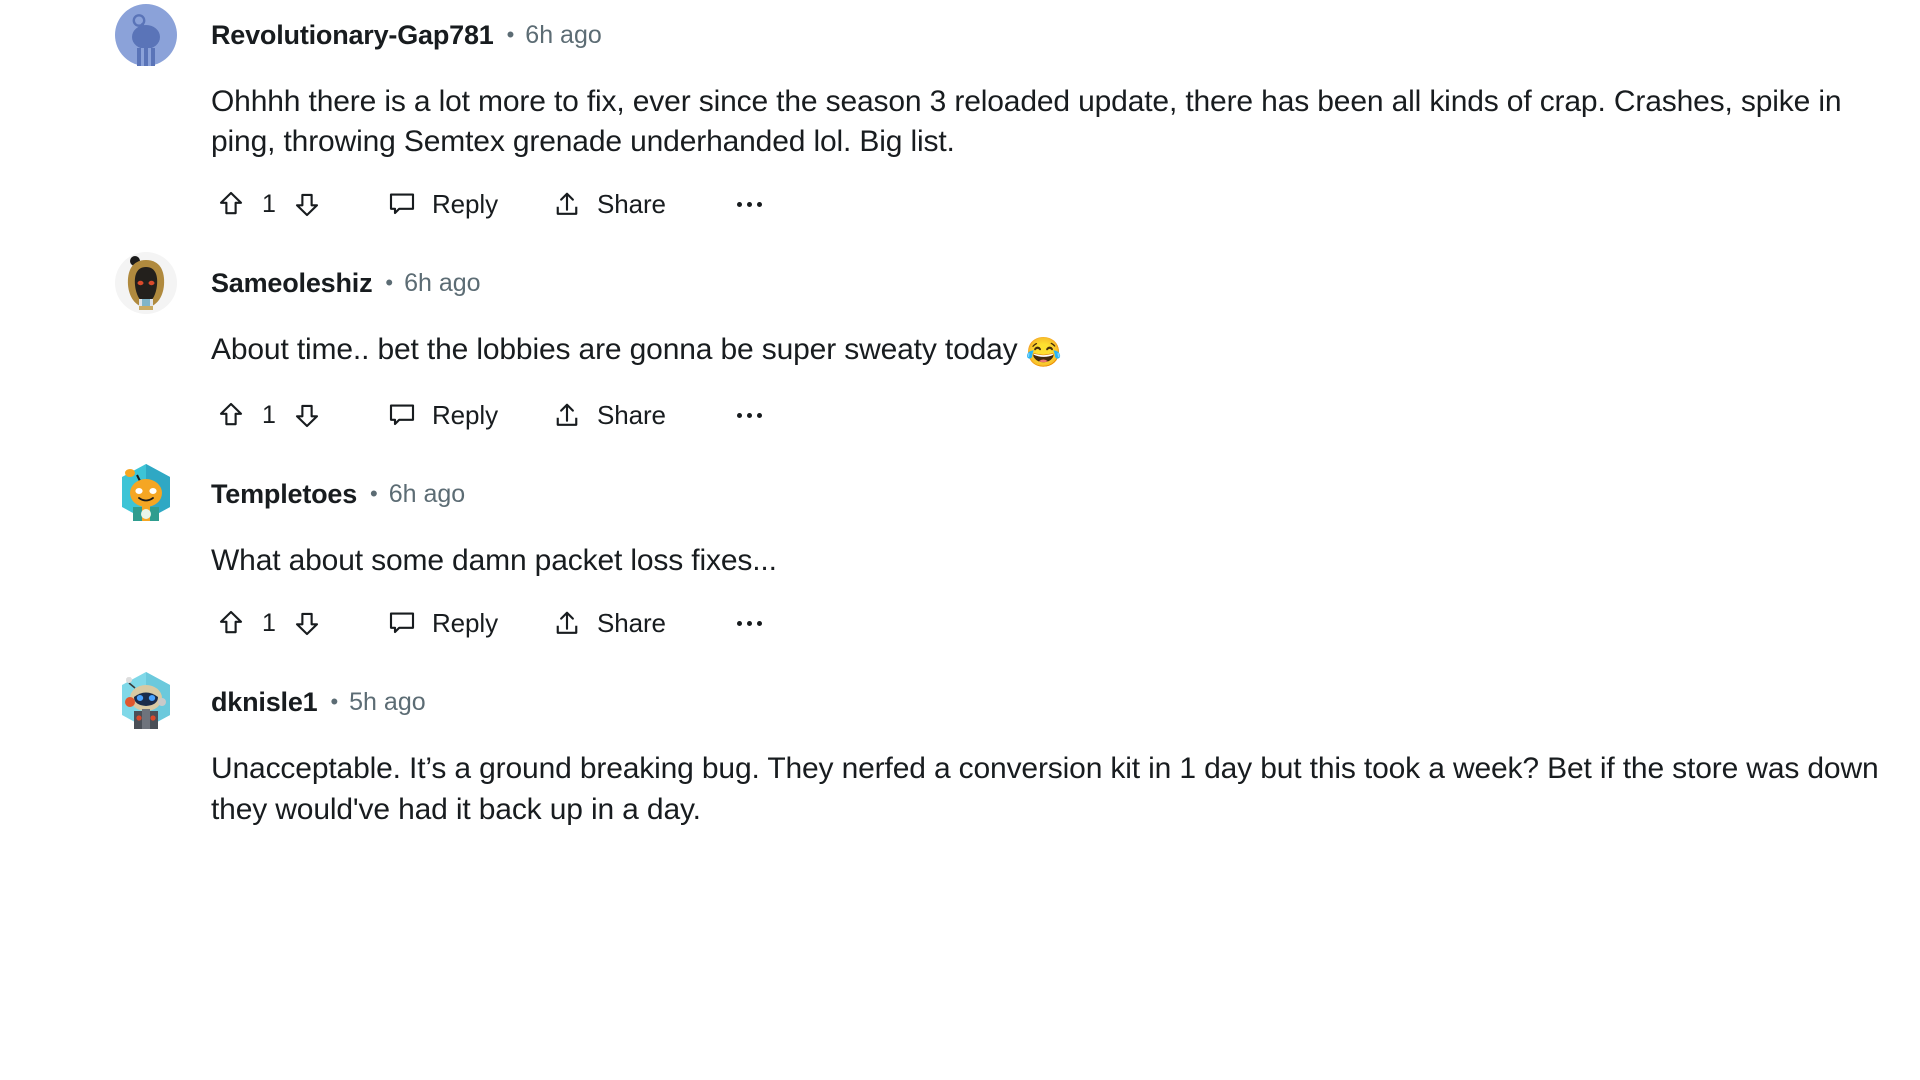  I want to click on comment-username: Sameoleshiz, so click(292, 283).